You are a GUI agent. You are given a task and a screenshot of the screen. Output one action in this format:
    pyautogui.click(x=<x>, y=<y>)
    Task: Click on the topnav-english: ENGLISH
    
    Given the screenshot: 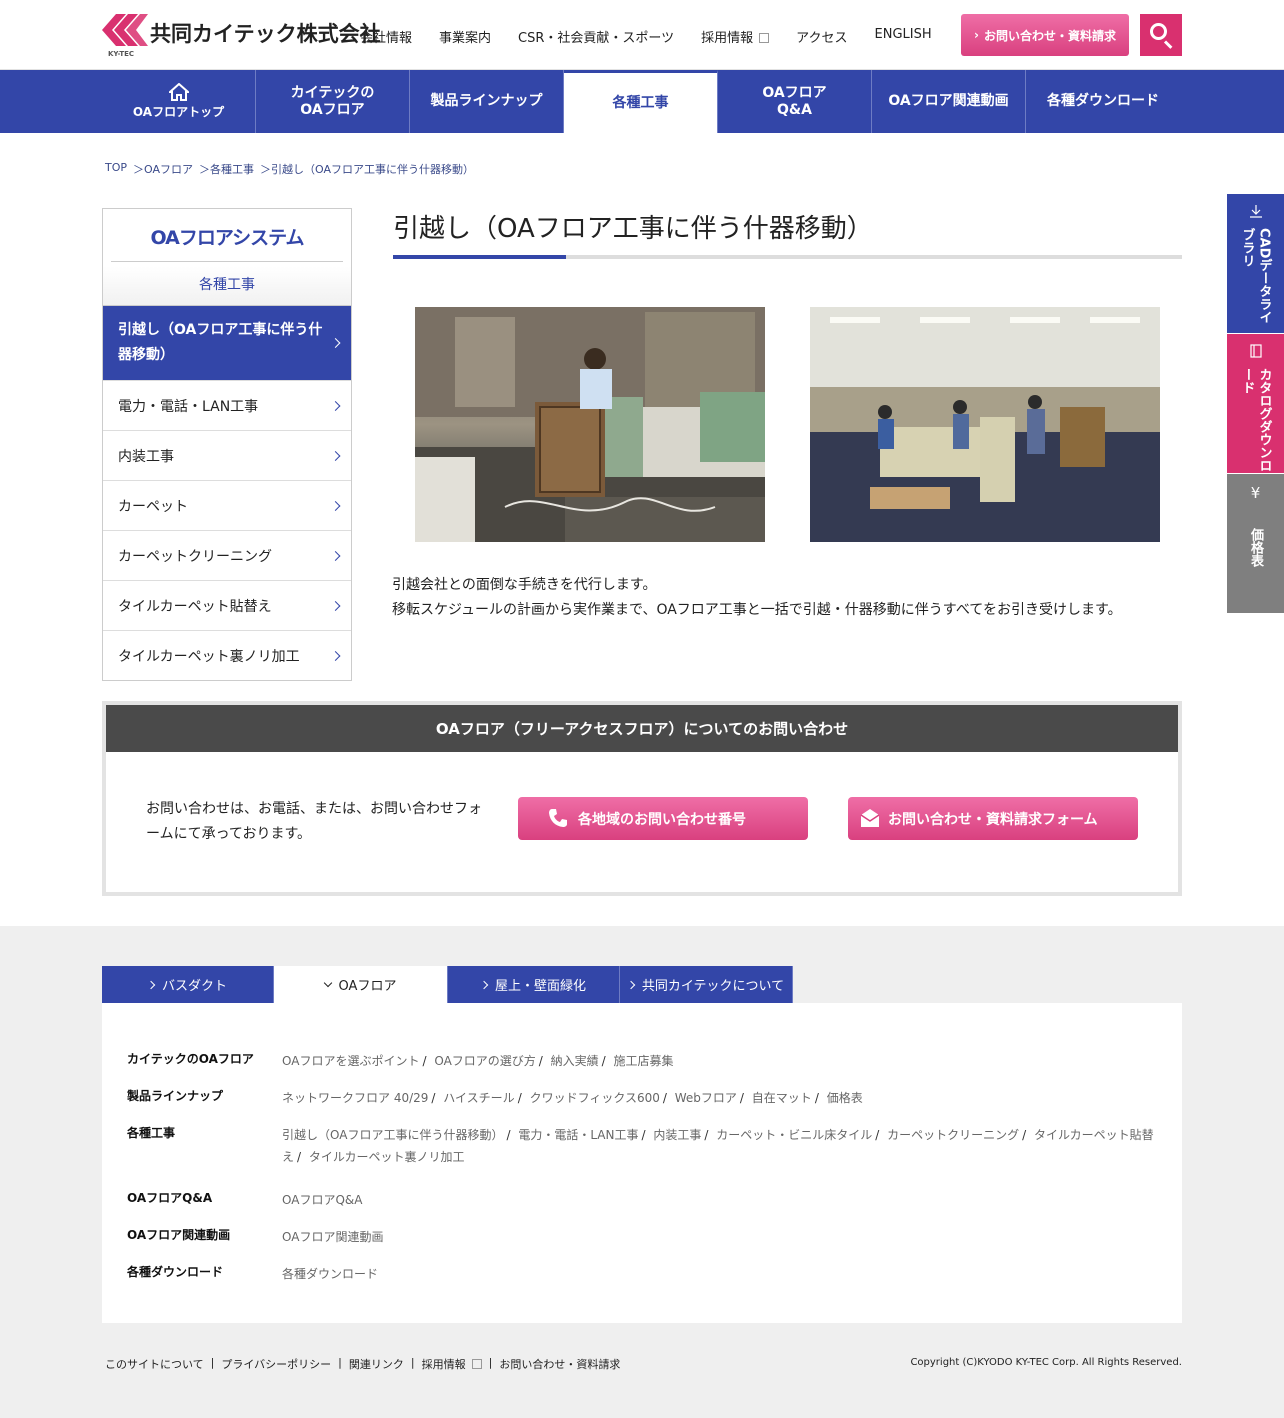 What is the action you would take?
    pyautogui.click(x=903, y=36)
    